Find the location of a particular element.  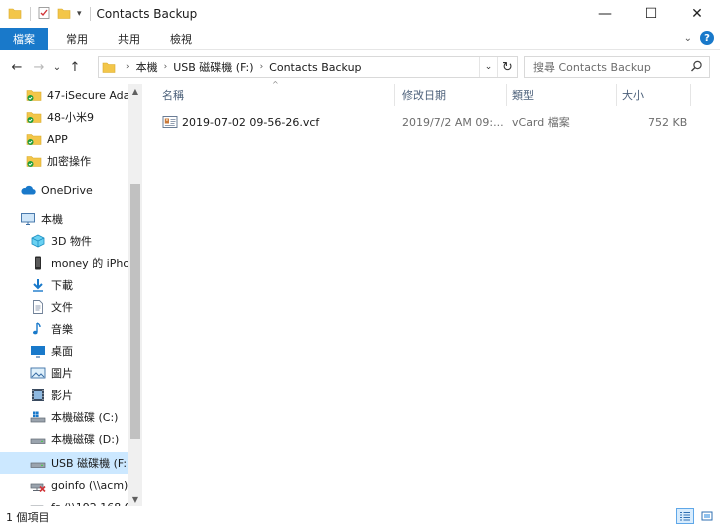

tab-share: 共用 is located at coordinates (129, 39).